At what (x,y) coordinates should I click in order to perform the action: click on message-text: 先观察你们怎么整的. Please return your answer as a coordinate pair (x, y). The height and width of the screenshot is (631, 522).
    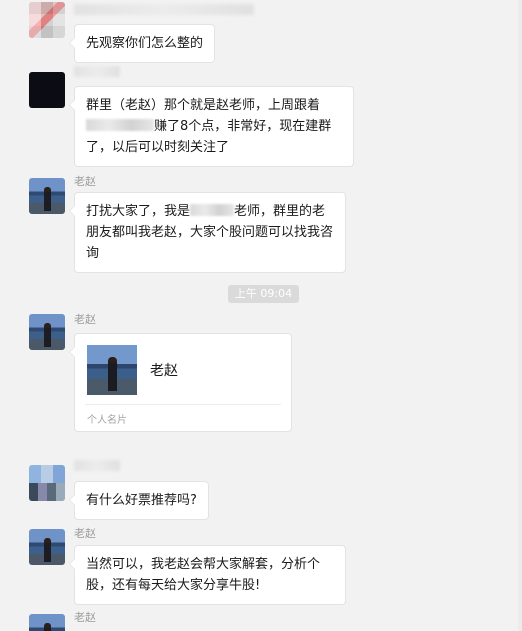
    Looking at the image, I should click on (145, 43).